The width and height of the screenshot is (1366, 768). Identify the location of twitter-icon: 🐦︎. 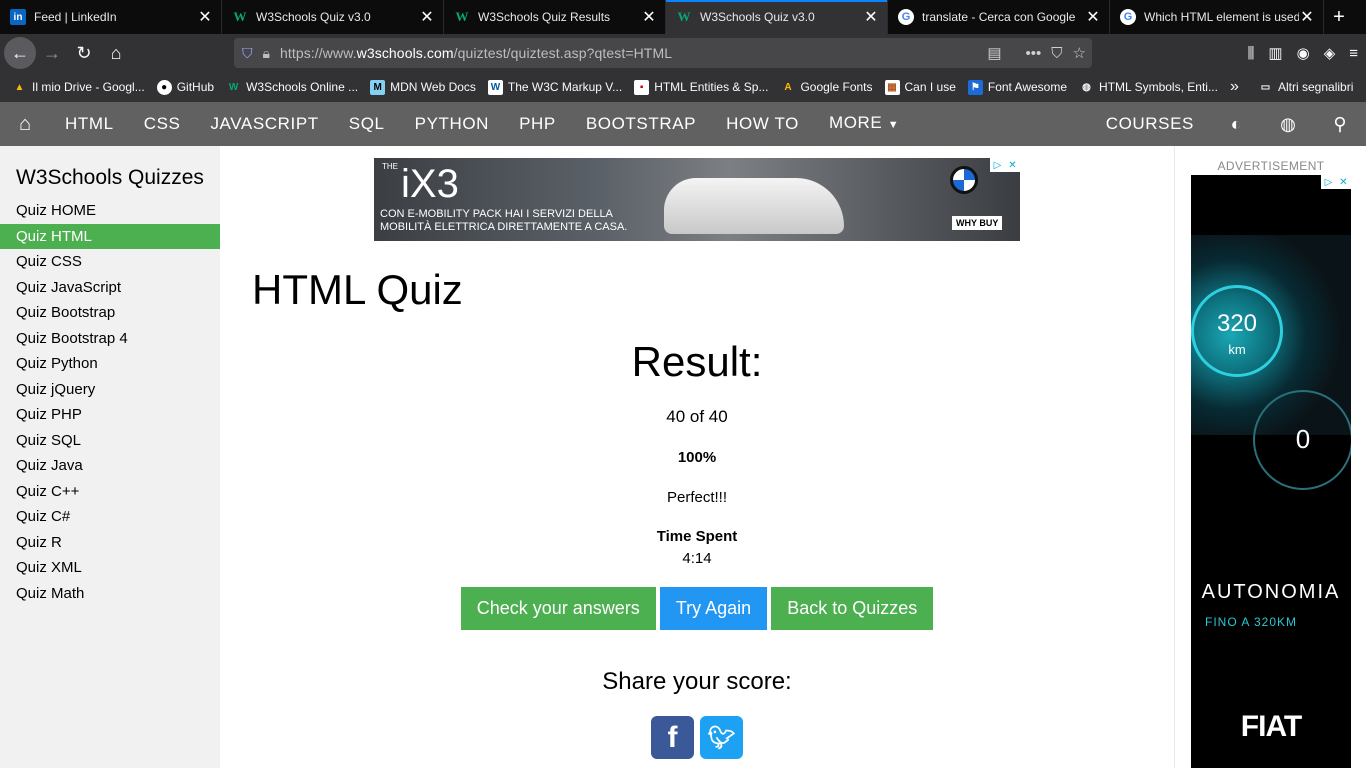
(721, 737).